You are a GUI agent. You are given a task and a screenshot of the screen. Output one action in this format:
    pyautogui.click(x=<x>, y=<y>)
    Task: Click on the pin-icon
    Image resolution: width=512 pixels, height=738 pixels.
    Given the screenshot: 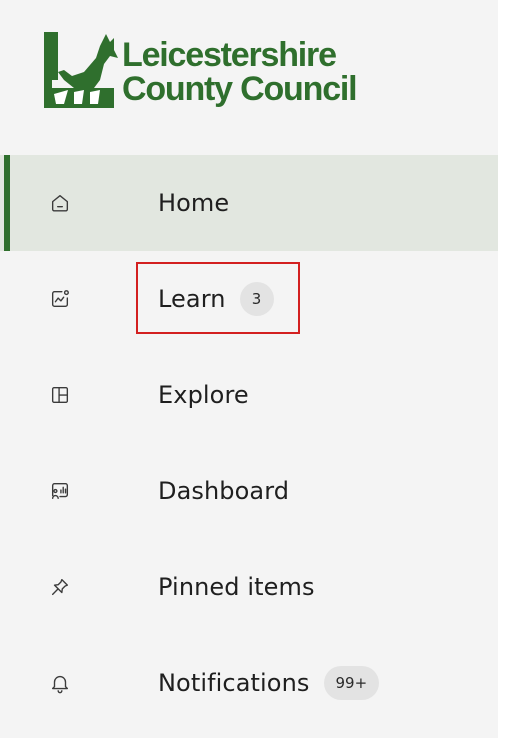 What is the action you would take?
    pyautogui.click(x=60, y=587)
    